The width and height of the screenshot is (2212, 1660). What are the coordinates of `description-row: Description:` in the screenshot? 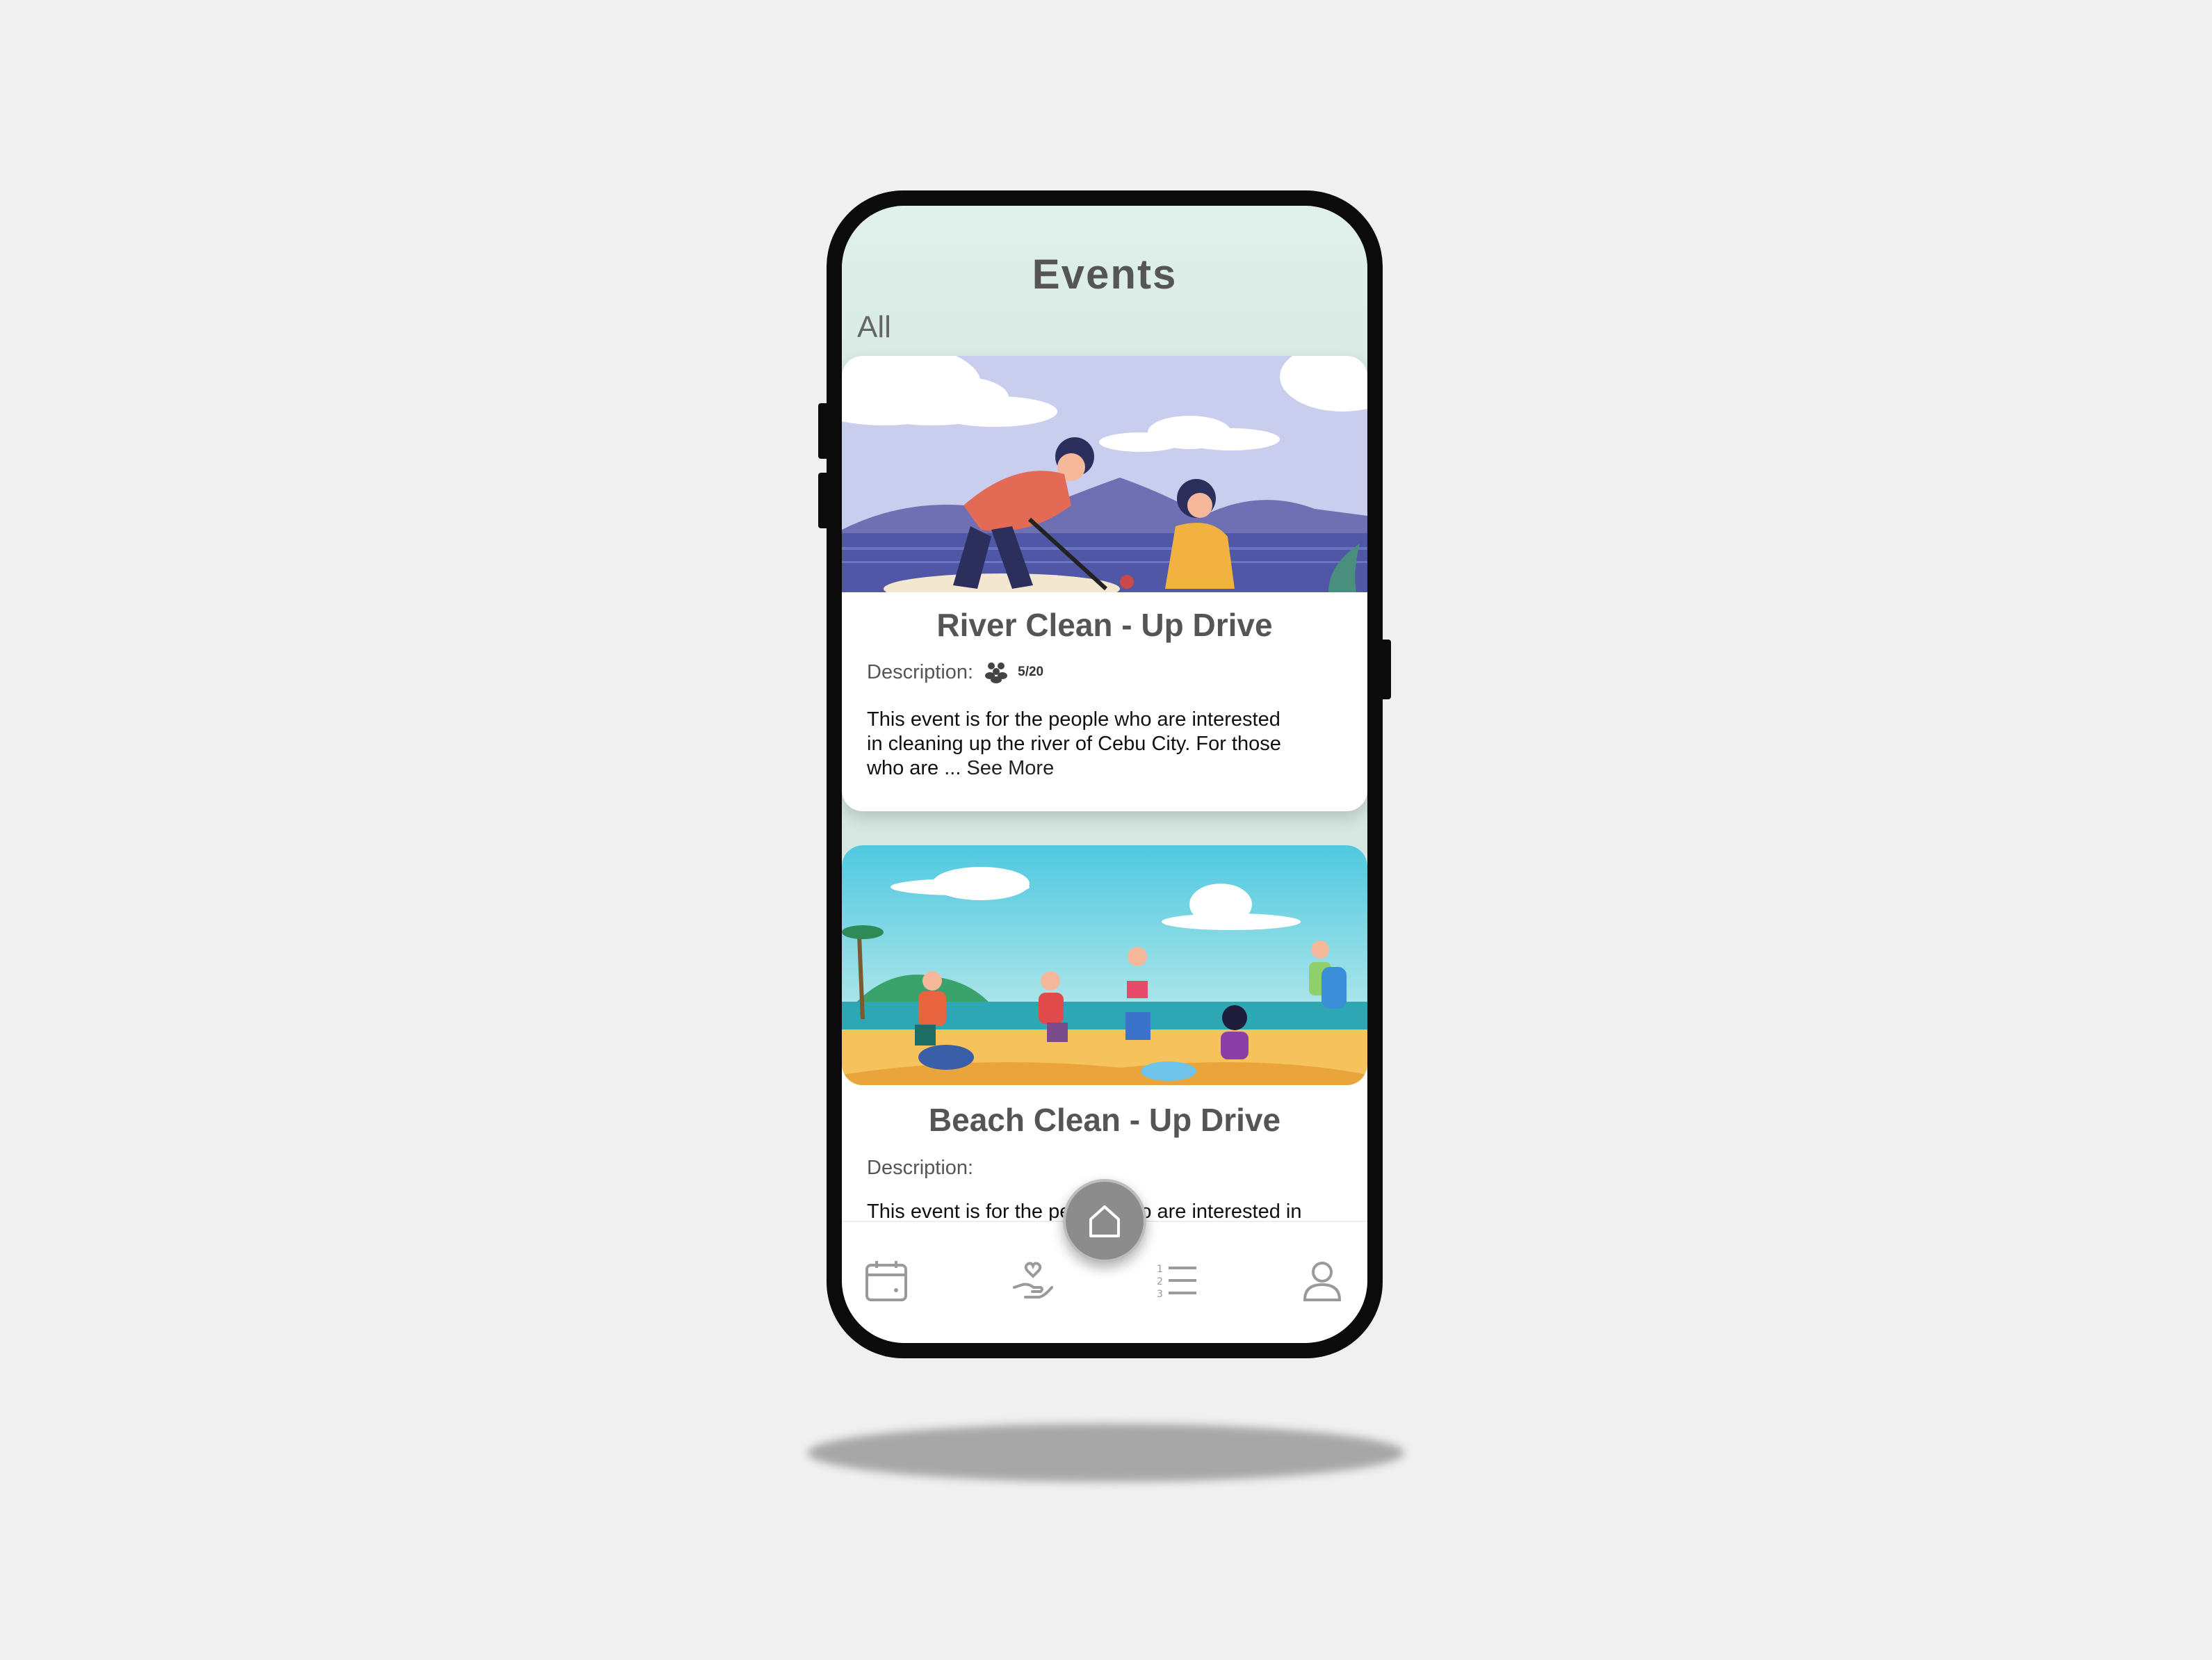 It's located at (920, 1168).